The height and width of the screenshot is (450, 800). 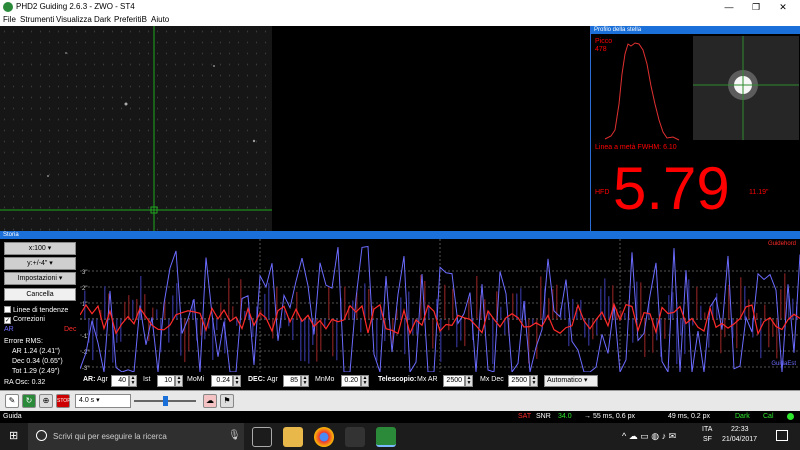 I want to click on settings-button: Impostazioni ▾, so click(x=40, y=278).